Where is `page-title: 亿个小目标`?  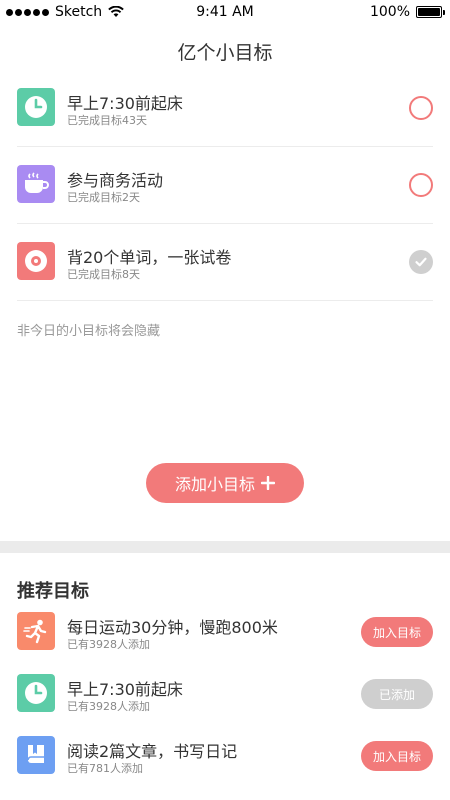 page-title: 亿个小目标 is located at coordinates (225, 53).